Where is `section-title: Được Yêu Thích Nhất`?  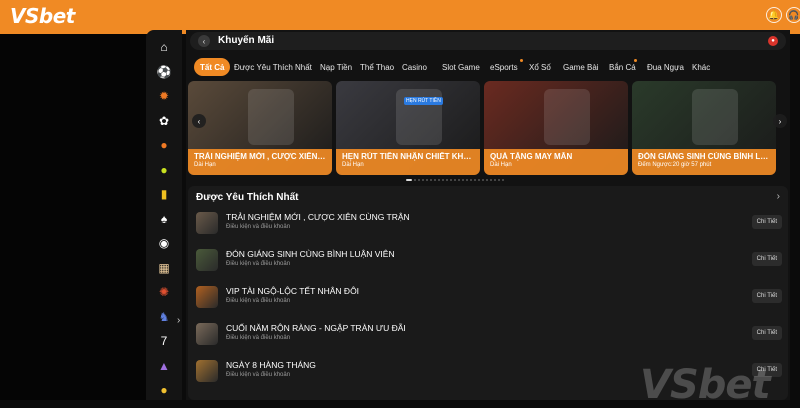
section-title: Được Yêu Thích Nhất is located at coordinates (247, 197).